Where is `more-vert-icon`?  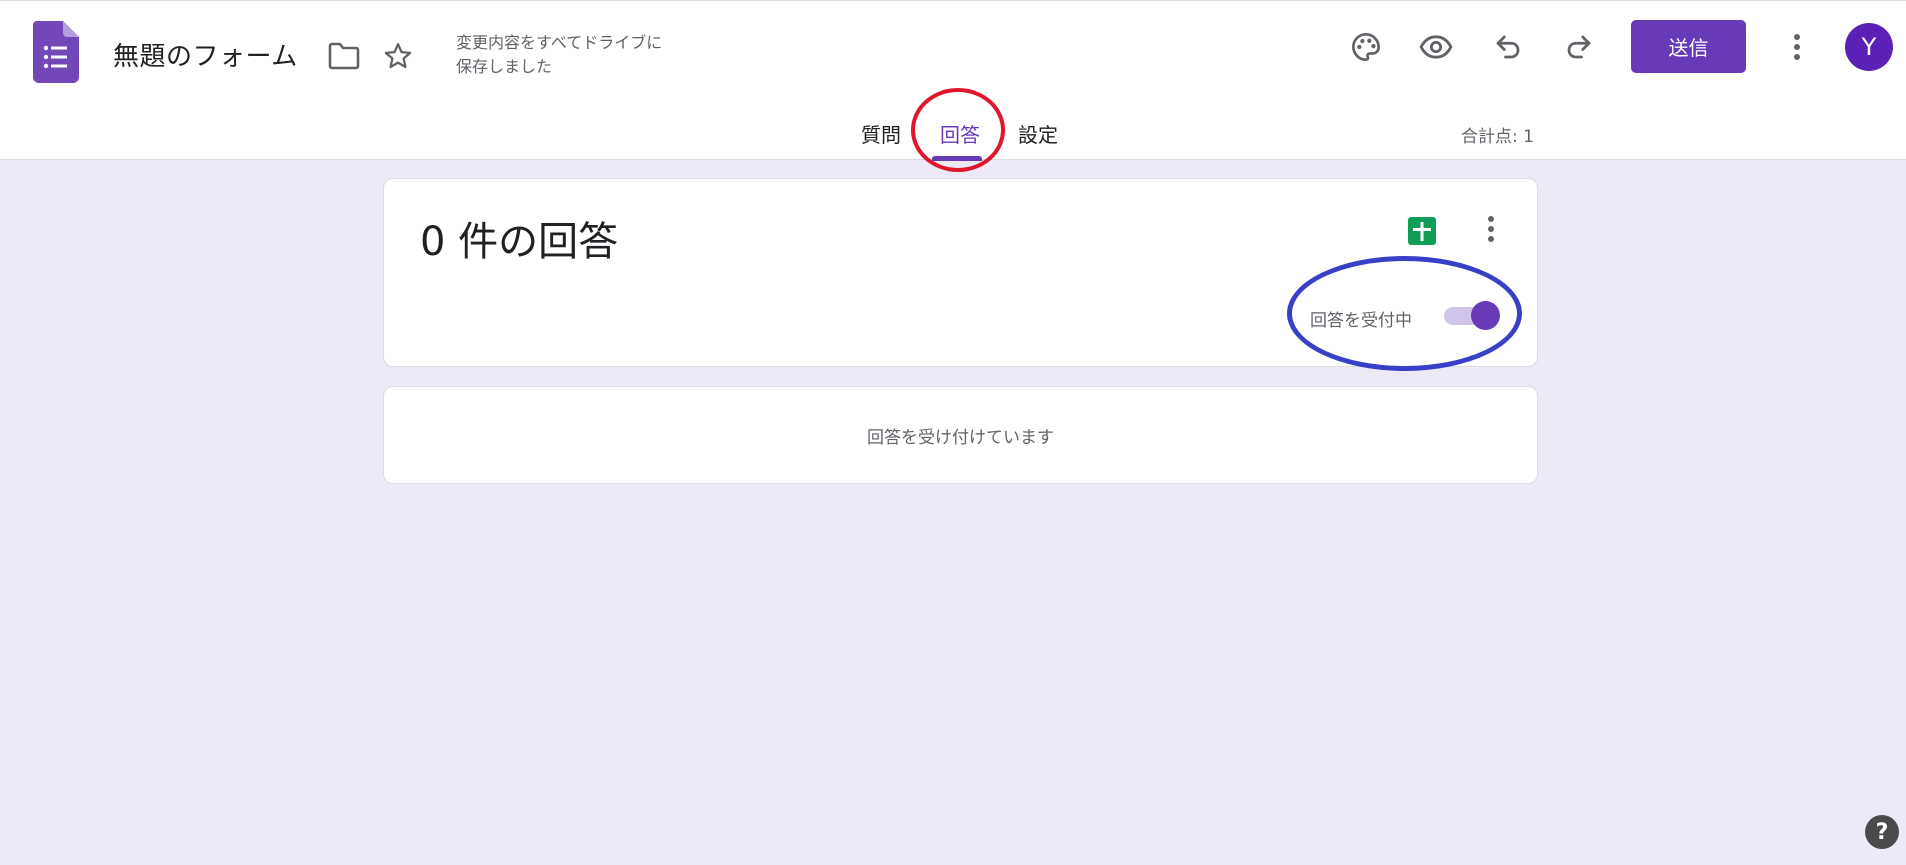 more-vert-icon is located at coordinates (1797, 47).